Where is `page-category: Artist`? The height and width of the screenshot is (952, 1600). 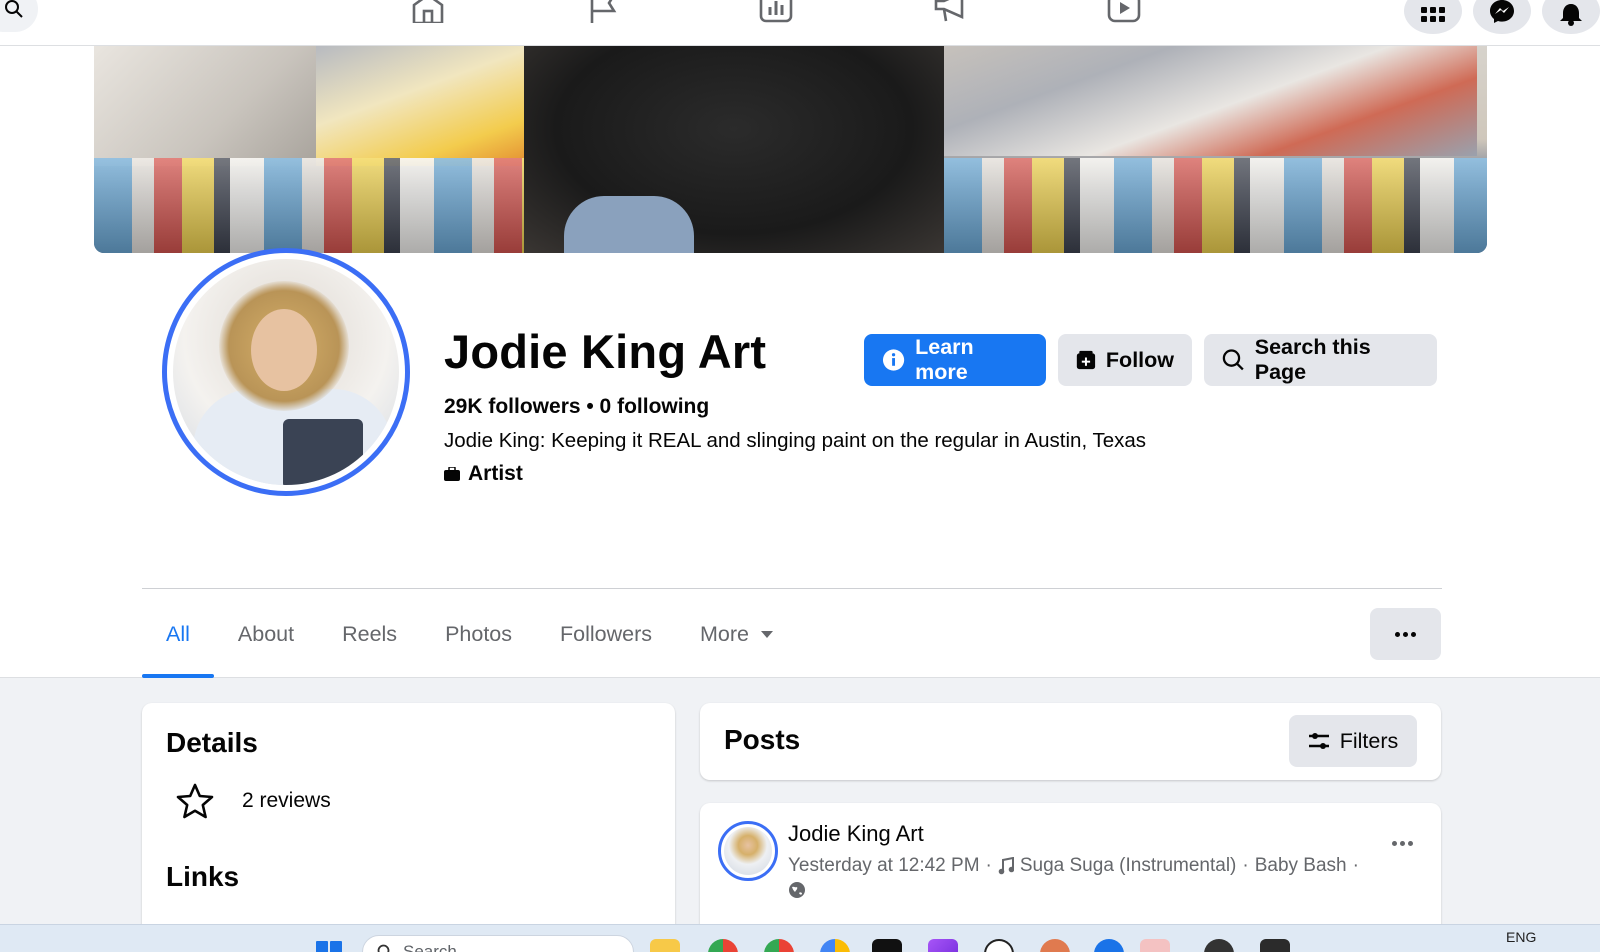
page-category: Artist is located at coordinates (483, 474).